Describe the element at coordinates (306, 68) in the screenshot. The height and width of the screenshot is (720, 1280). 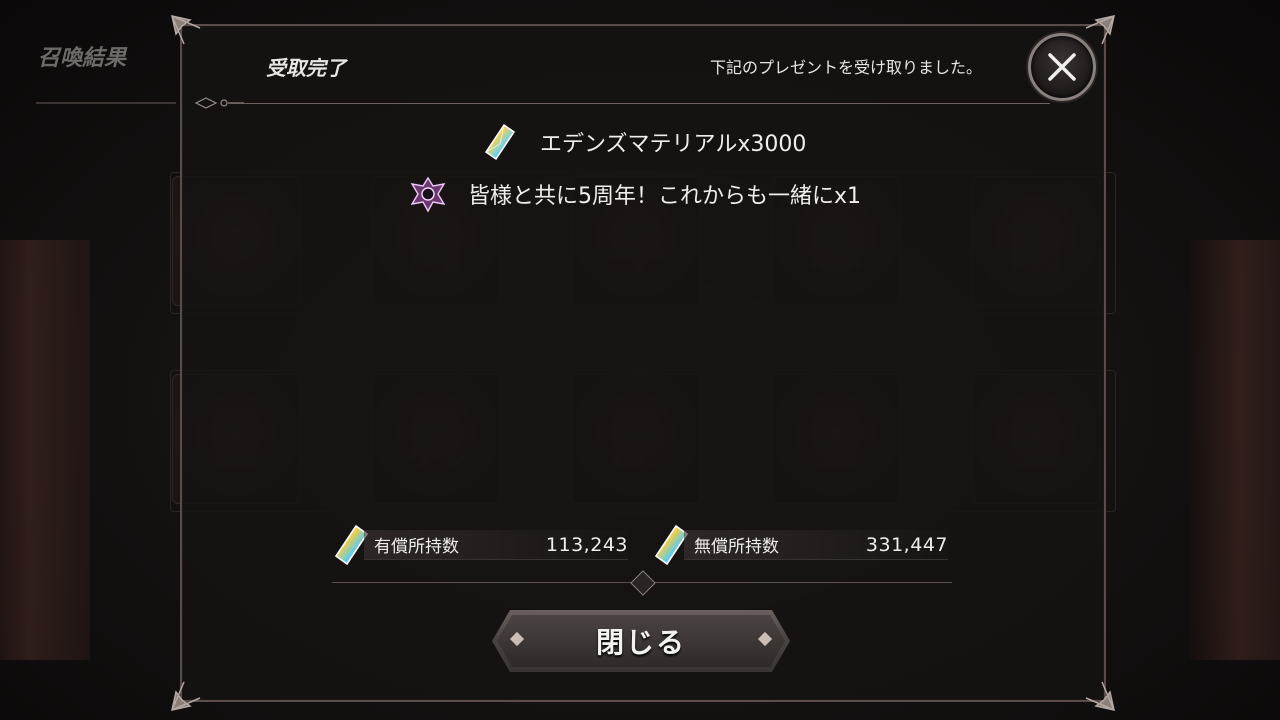
I see `dialog-title: 受取完了` at that location.